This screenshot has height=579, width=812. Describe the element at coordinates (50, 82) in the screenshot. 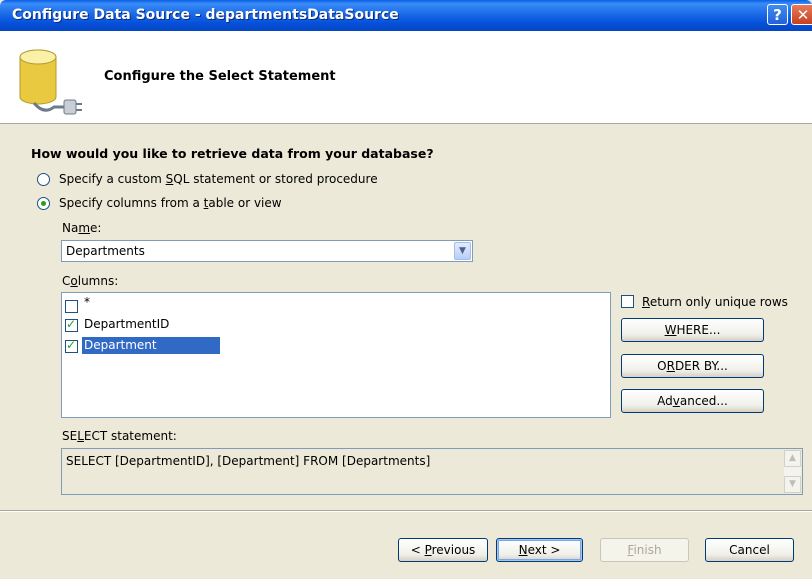

I see `database-icon` at that location.